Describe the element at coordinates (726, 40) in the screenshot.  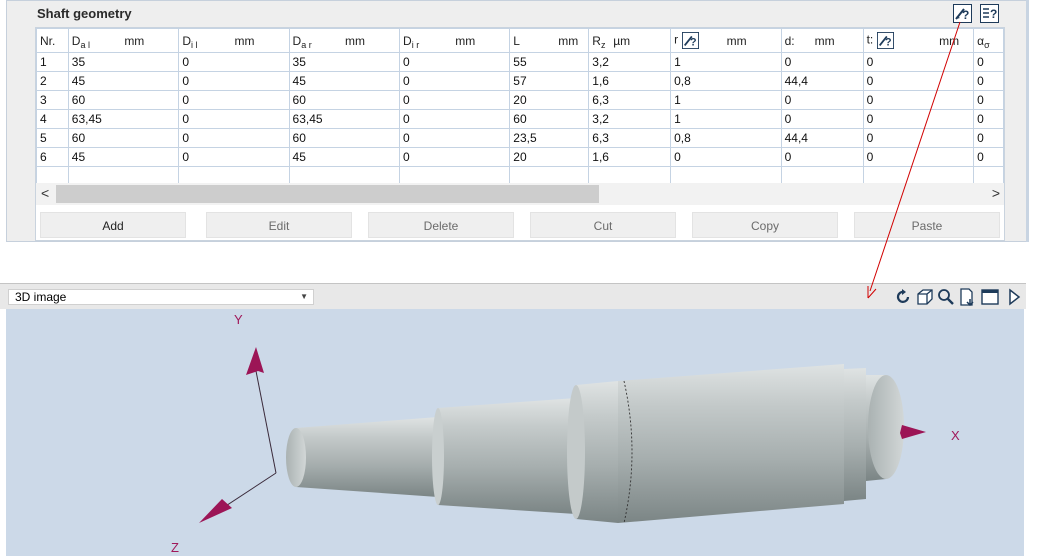
I see `col-header-r: r? mm` at that location.